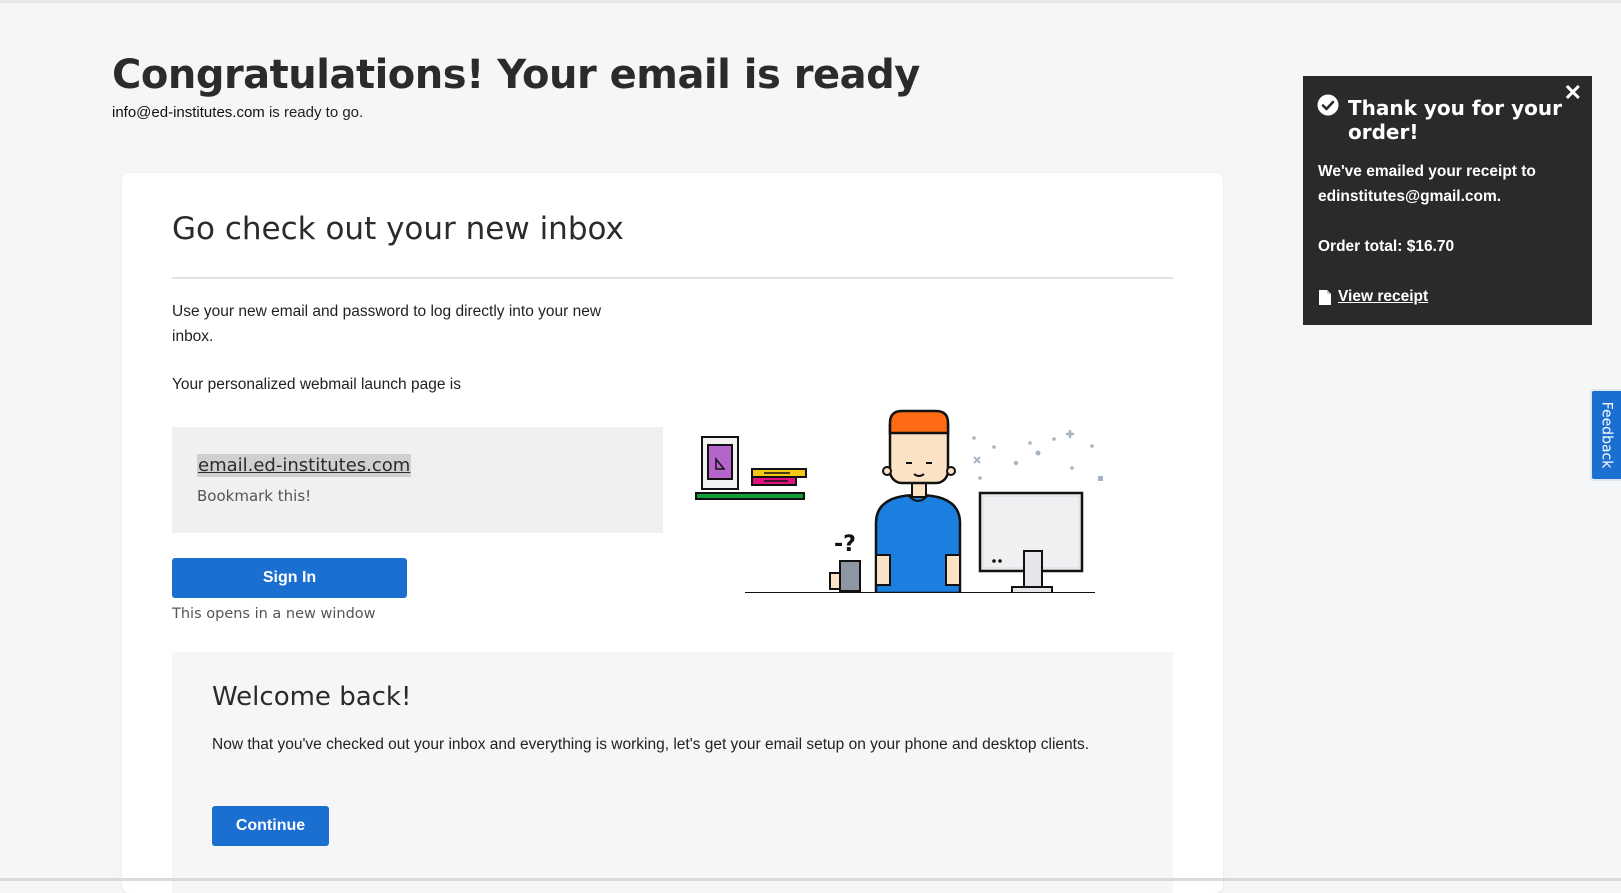 This screenshot has width=1621, height=893. What do you see at coordinates (1328, 105) in the screenshot?
I see `check-circle-icon` at bounding box center [1328, 105].